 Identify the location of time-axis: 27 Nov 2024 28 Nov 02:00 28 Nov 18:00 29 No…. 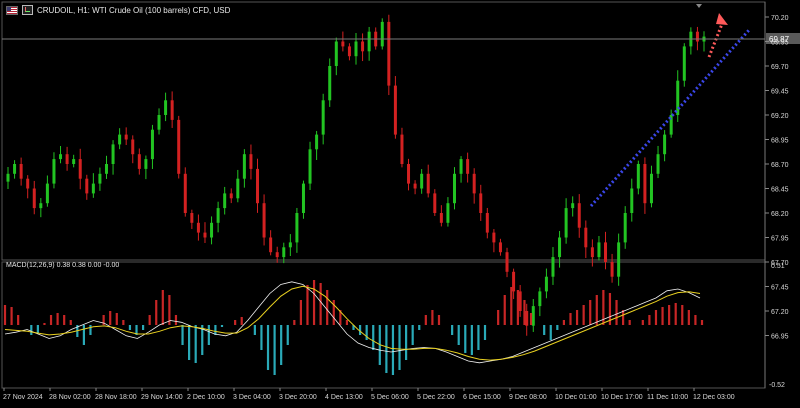
(369, 394).